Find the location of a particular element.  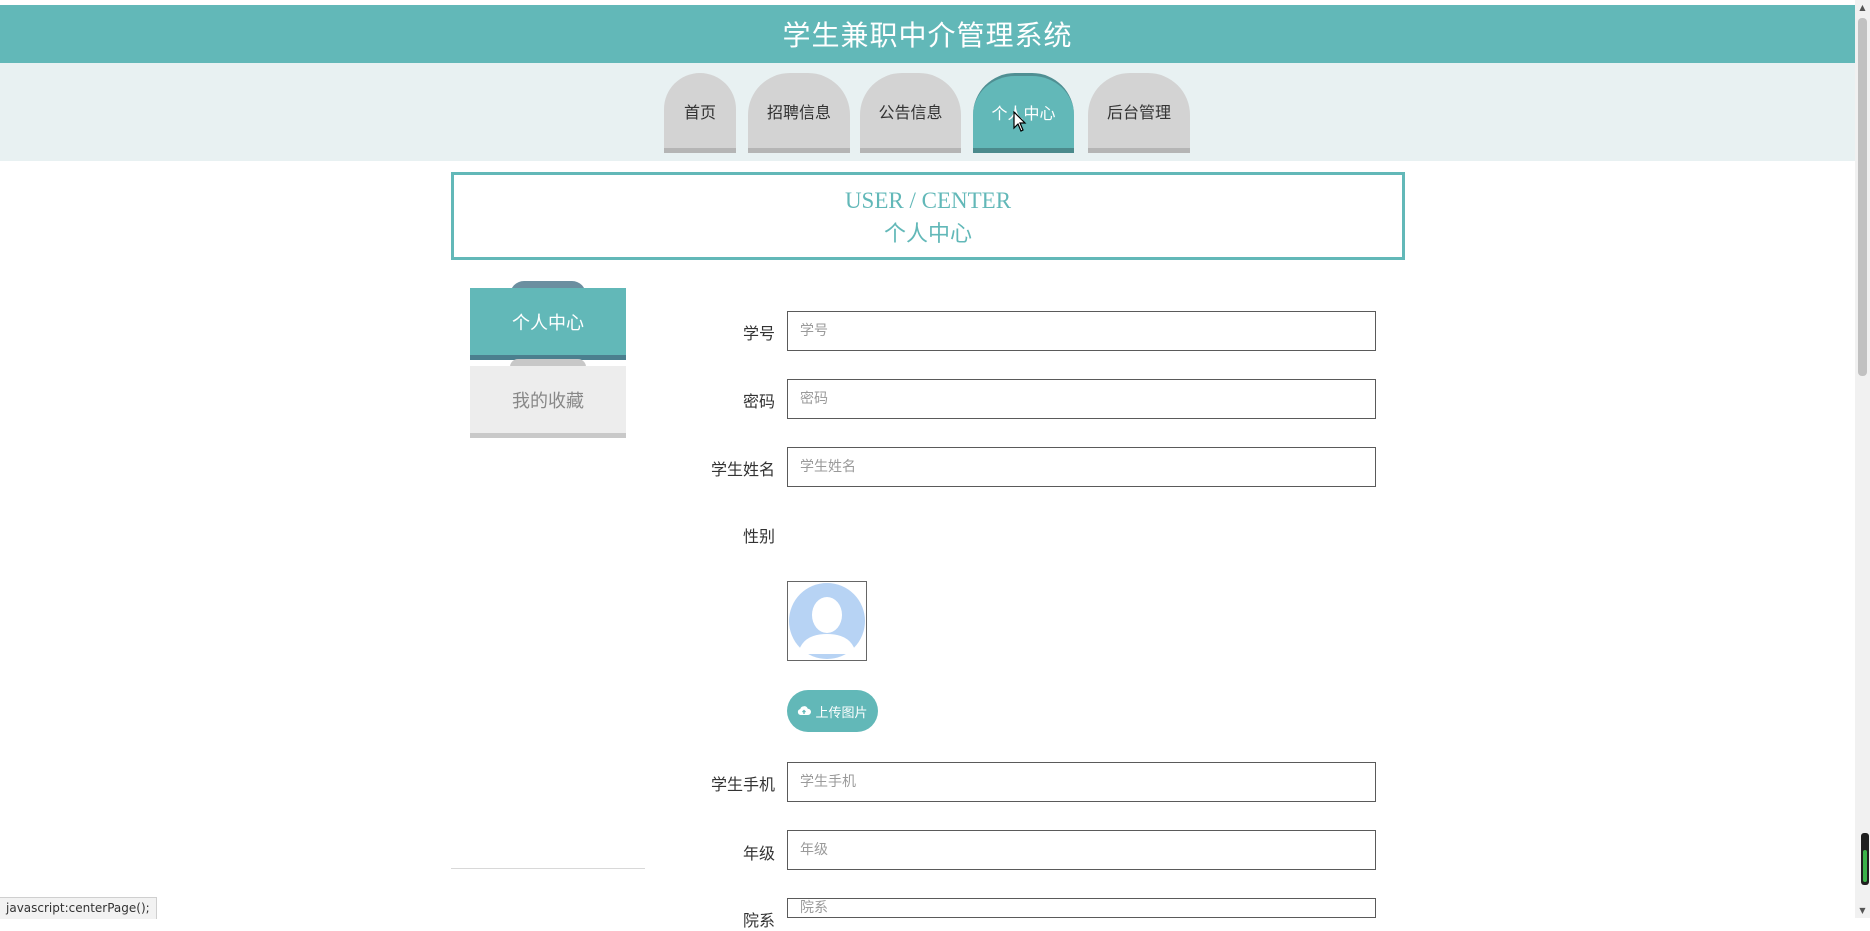

cloud-upload-icon is located at coordinates (805, 710).